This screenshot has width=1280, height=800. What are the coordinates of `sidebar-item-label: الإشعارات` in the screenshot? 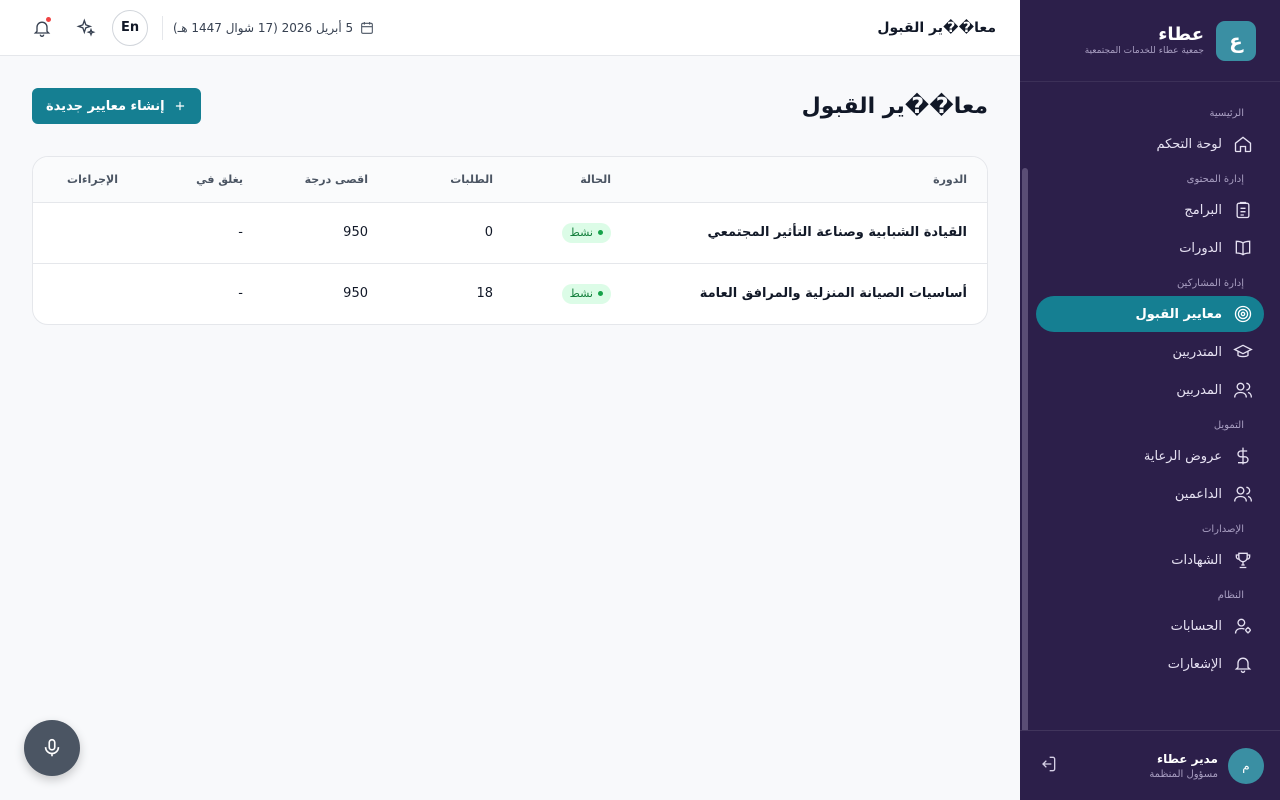 It's located at (1194, 664).